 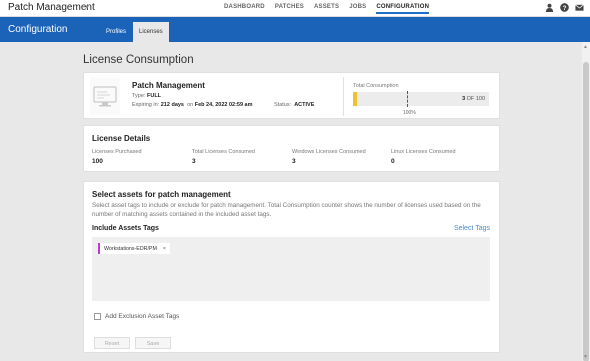 What do you see at coordinates (403, 9) in the screenshot?
I see `nav-configuration: CONFIGURATION` at bounding box center [403, 9].